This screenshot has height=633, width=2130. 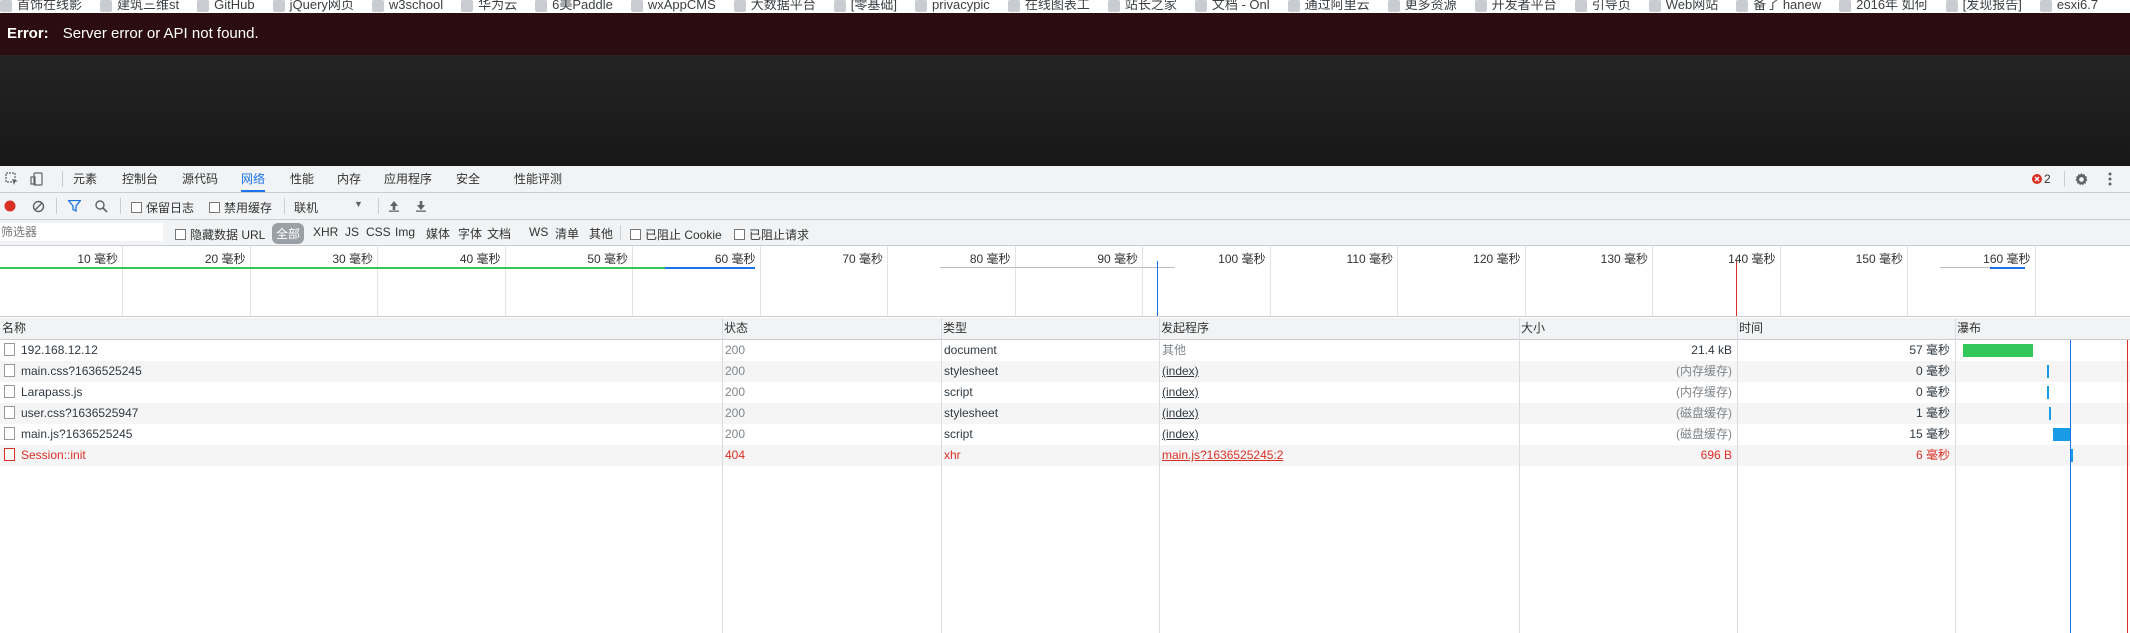 I want to click on more-options-icon, so click(x=2110, y=179).